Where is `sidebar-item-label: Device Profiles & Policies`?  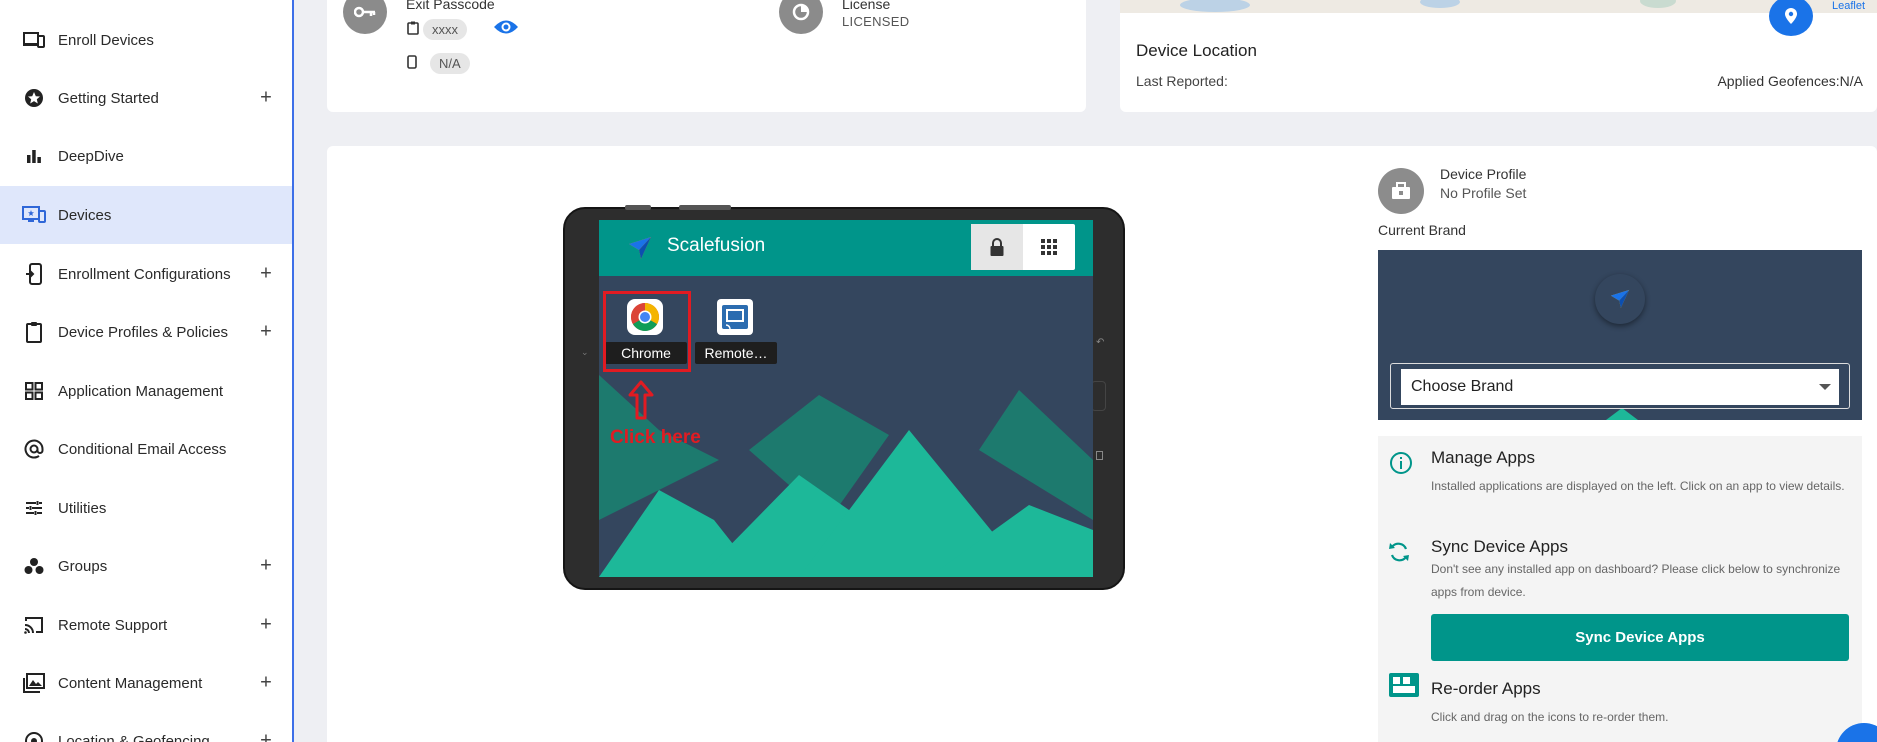 sidebar-item-label: Device Profiles & Policies is located at coordinates (143, 332).